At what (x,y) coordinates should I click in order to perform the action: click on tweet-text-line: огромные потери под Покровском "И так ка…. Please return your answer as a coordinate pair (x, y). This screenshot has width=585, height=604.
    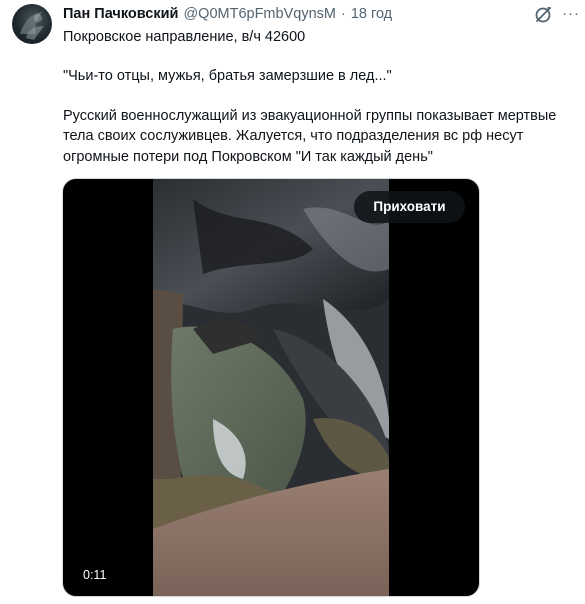
    Looking at the image, I should click on (248, 157).